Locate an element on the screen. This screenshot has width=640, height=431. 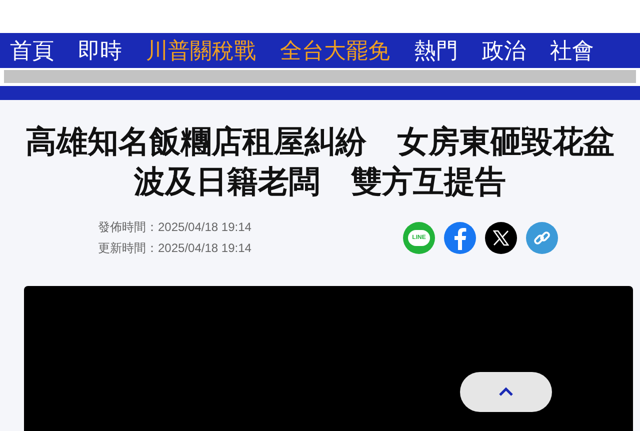
facebook-icon is located at coordinates (460, 238).